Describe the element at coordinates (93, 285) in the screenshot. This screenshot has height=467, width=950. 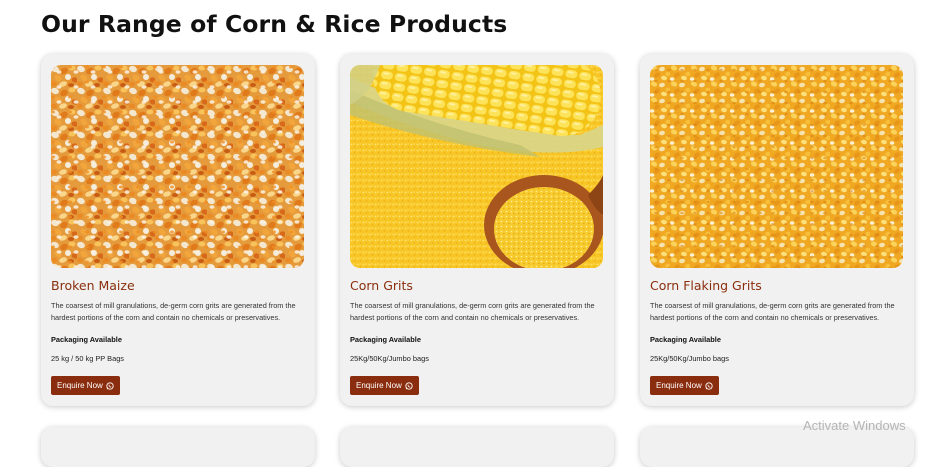
I see `product-title: Broken Maize` at that location.